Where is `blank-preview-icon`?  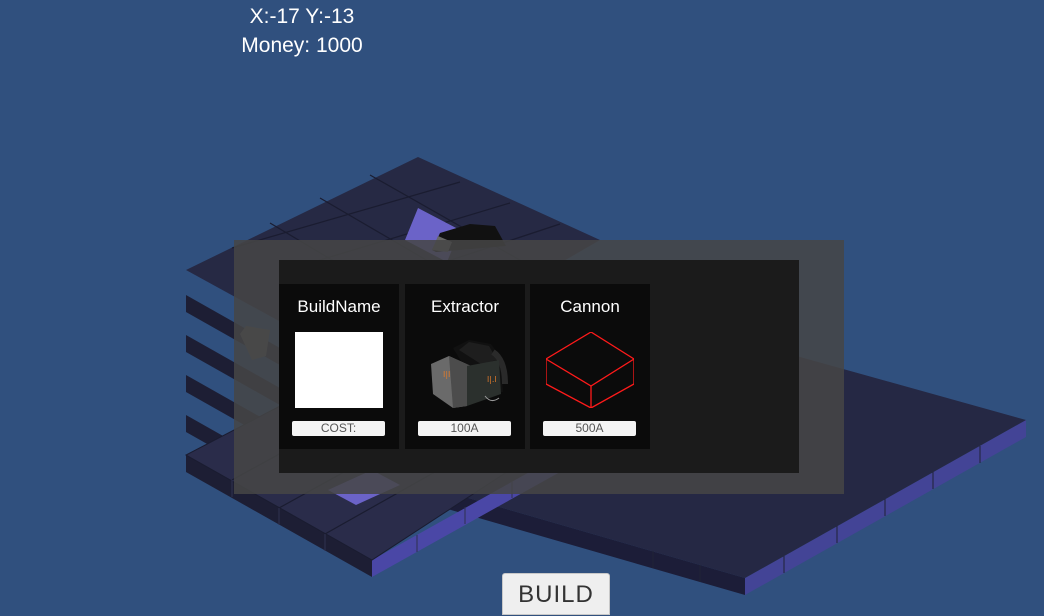
blank-preview-icon is located at coordinates (339, 370).